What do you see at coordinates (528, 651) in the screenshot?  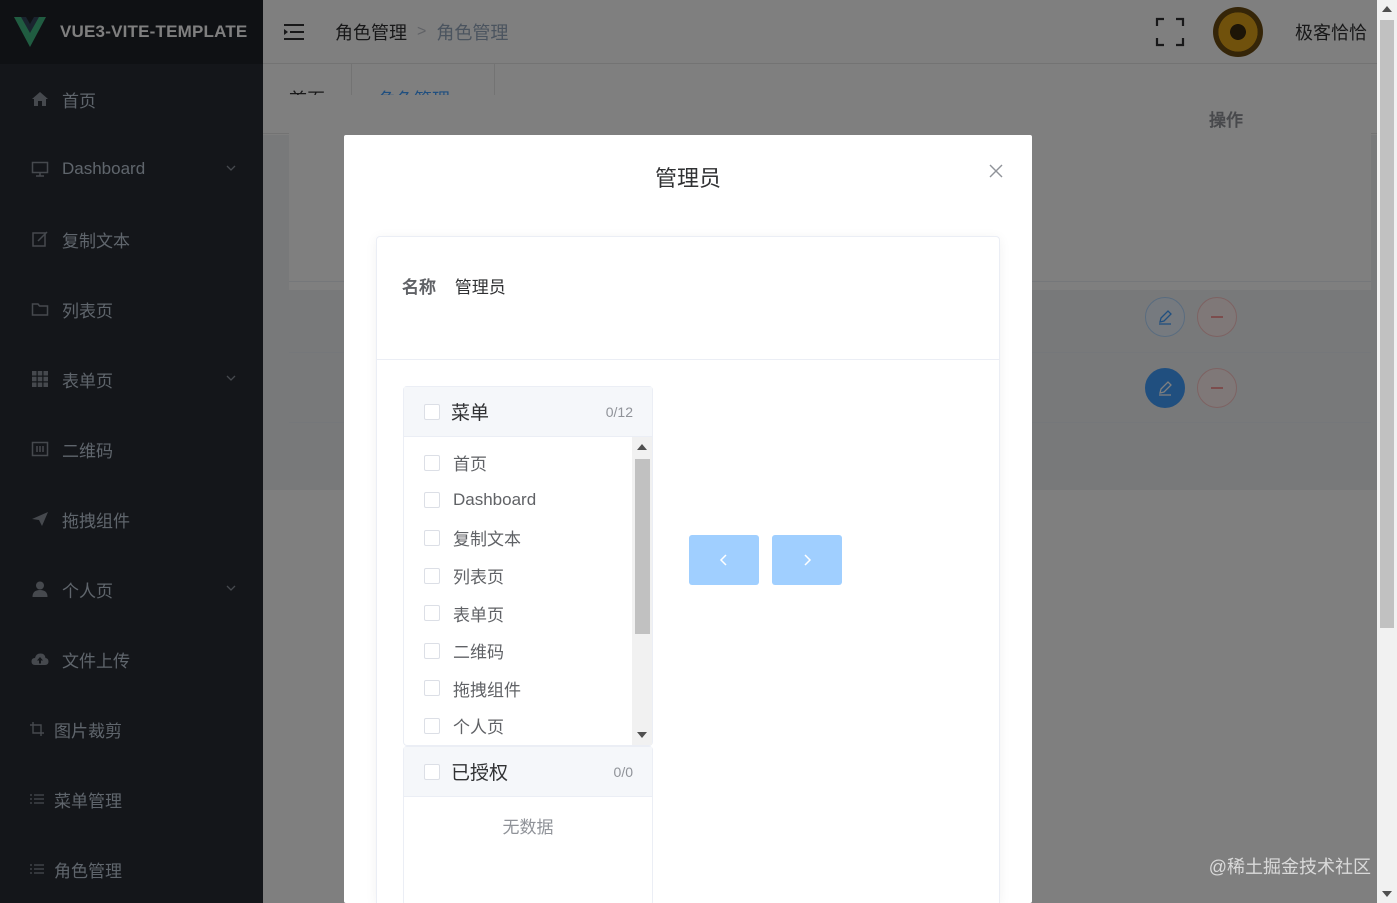 I see `list-item: 二维码` at bounding box center [528, 651].